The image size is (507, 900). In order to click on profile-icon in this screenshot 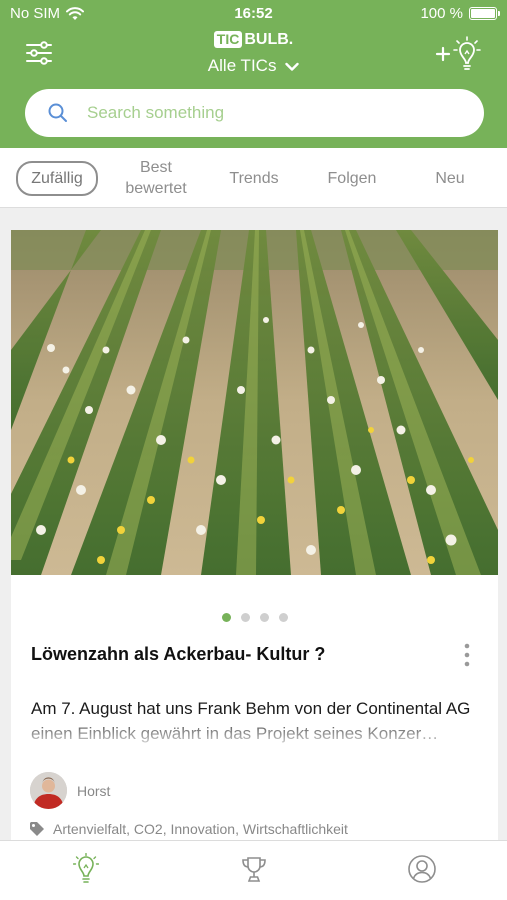, I will do `click(422, 869)`.